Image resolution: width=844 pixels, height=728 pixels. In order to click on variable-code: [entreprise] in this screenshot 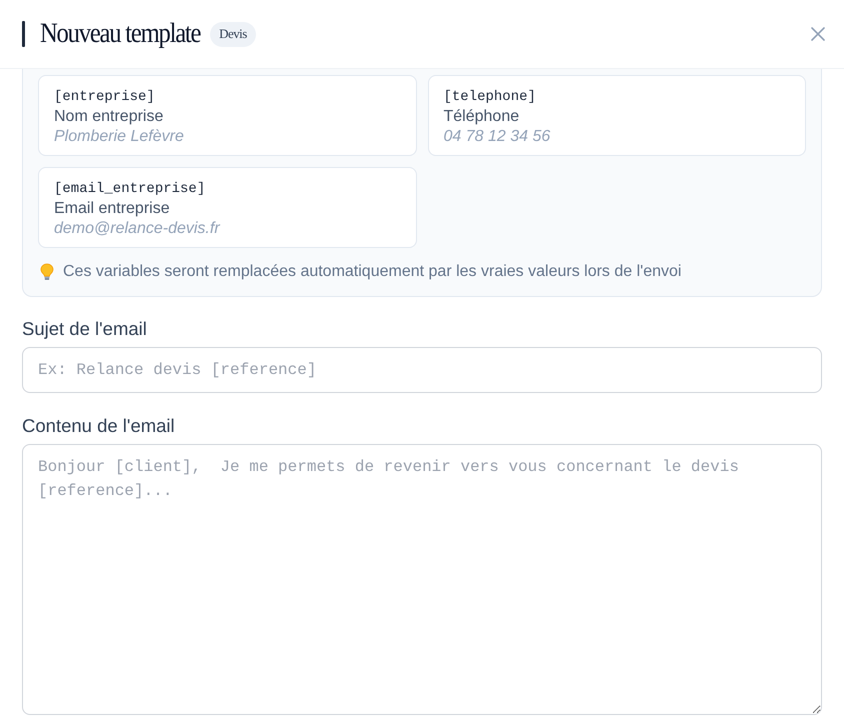, I will do `click(105, 97)`.